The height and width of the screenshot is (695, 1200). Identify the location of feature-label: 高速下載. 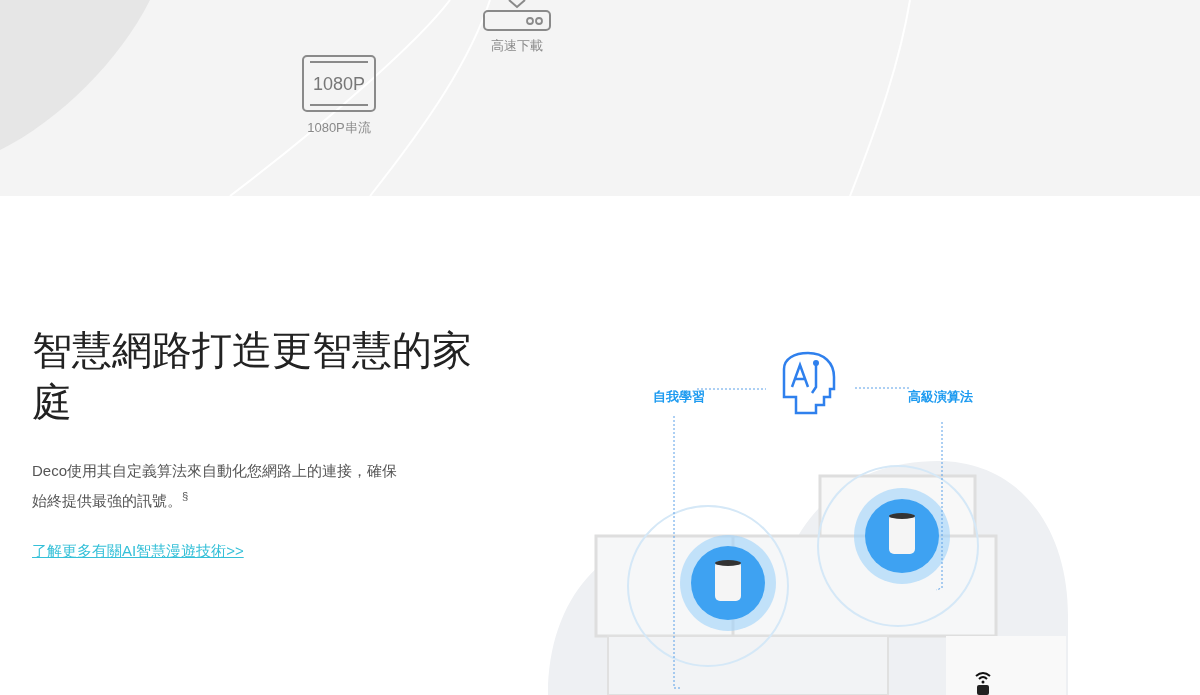
(517, 46).